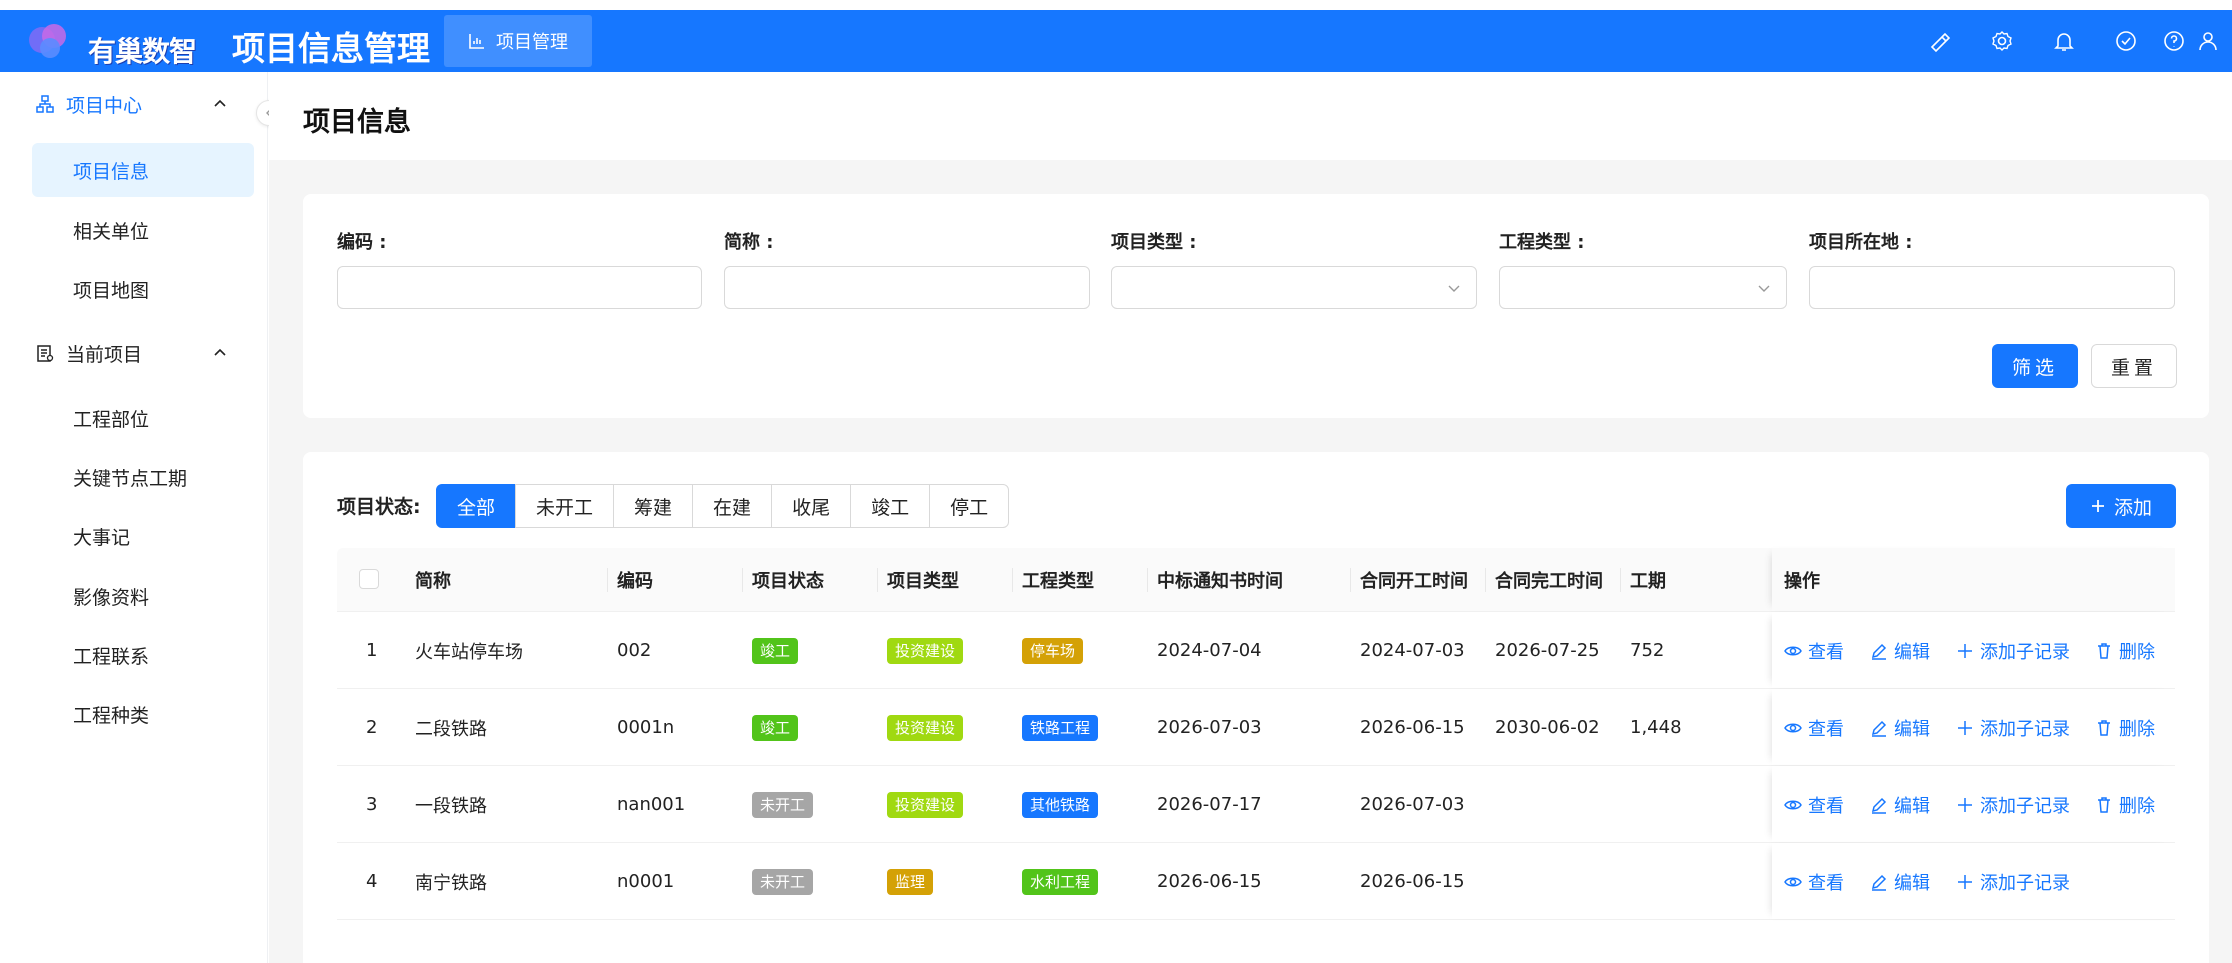 The height and width of the screenshot is (963, 2232). Describe the element at coordinates (2064, 41) in the screenshot. I see `bell-icon` at that location.